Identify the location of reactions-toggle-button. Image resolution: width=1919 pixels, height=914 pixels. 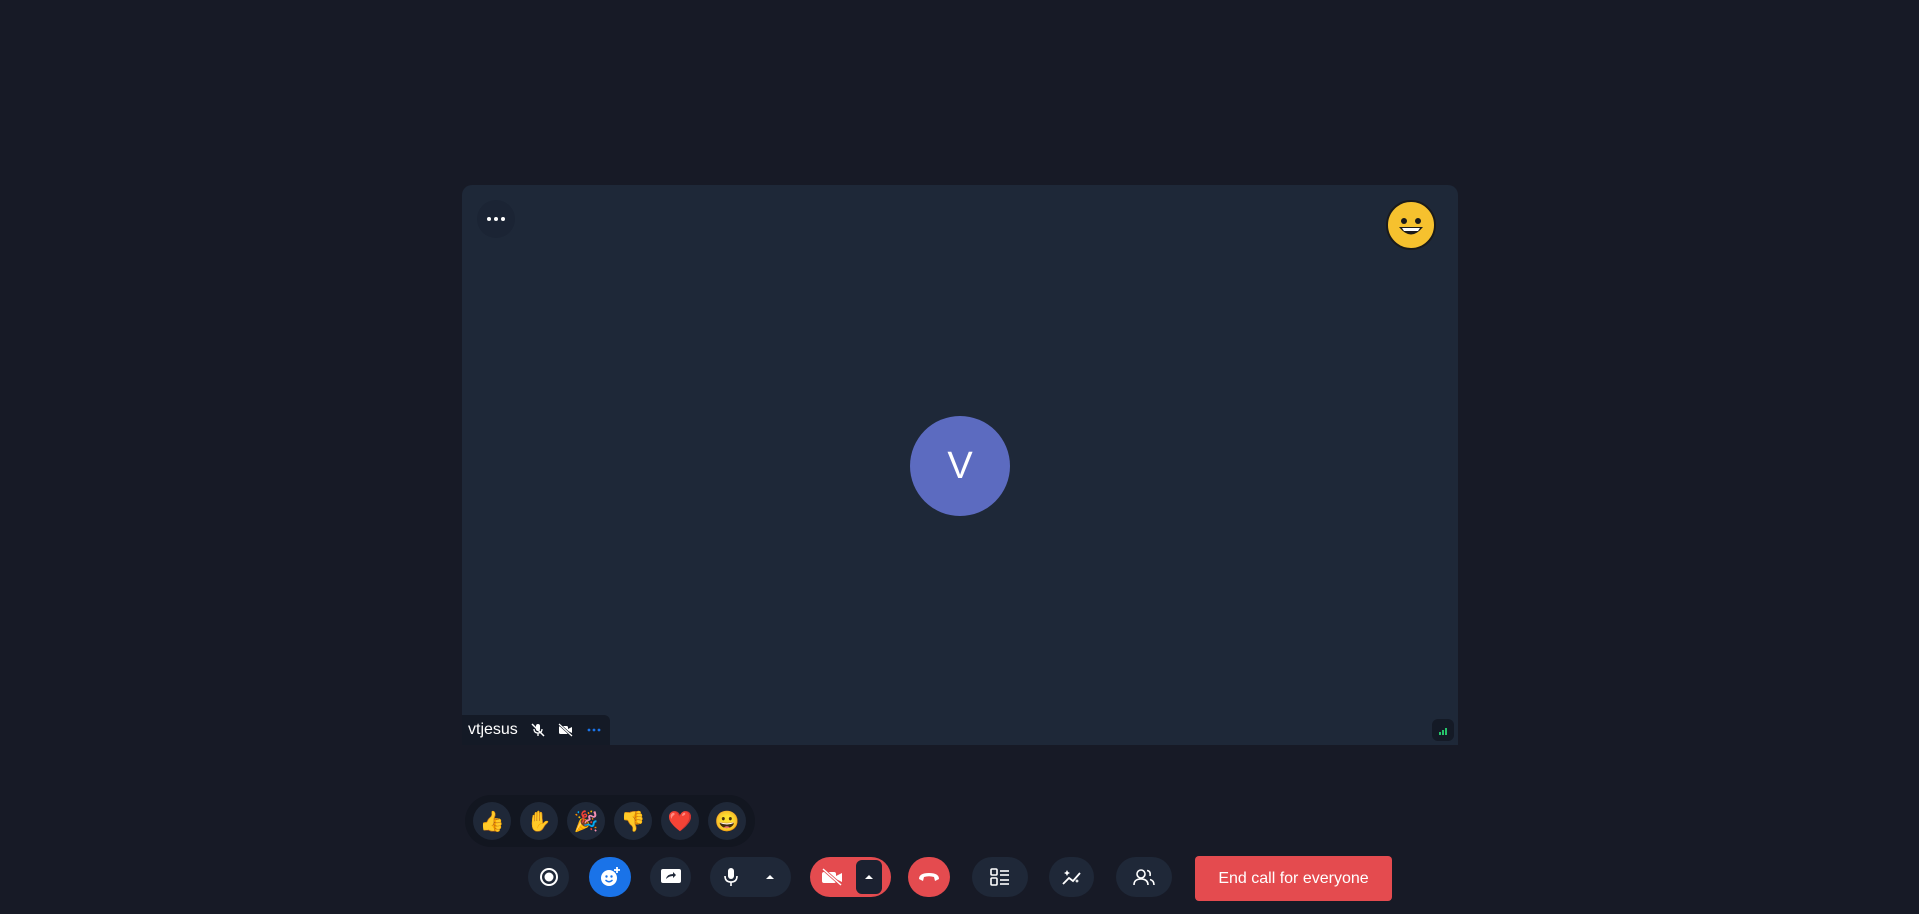
(610, 877).